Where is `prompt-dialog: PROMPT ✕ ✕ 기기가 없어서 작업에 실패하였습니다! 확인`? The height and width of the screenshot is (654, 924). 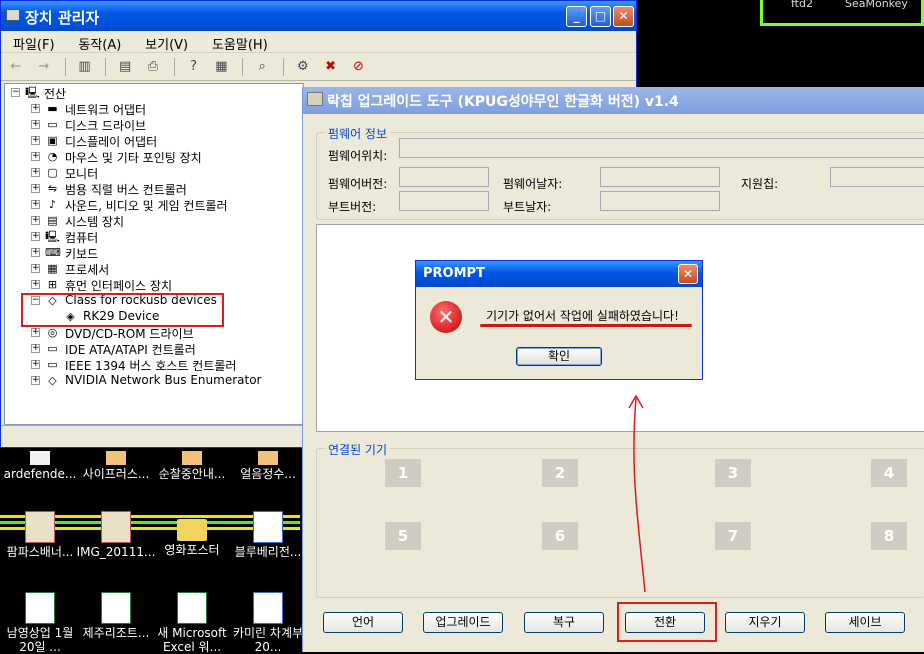
prompt-dialog: PROMPT ✕ ✕ 기기가 없어서 작업에 실패하였습니다! 확인 is located at coordinates (559, 320).